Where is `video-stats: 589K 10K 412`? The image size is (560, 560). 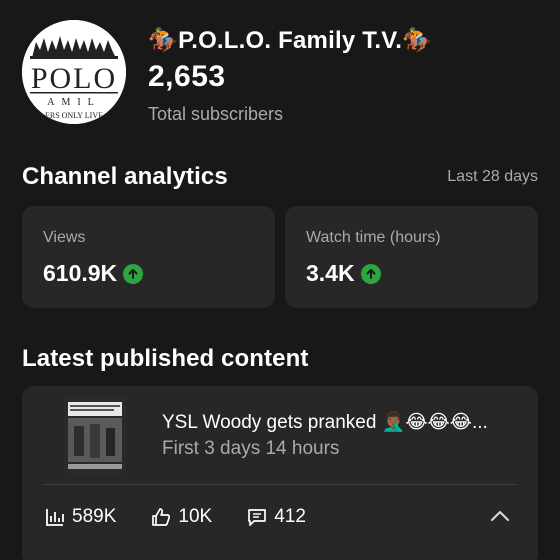
video-stats: 589K 10K 412 is located at coordinates (192, 517).